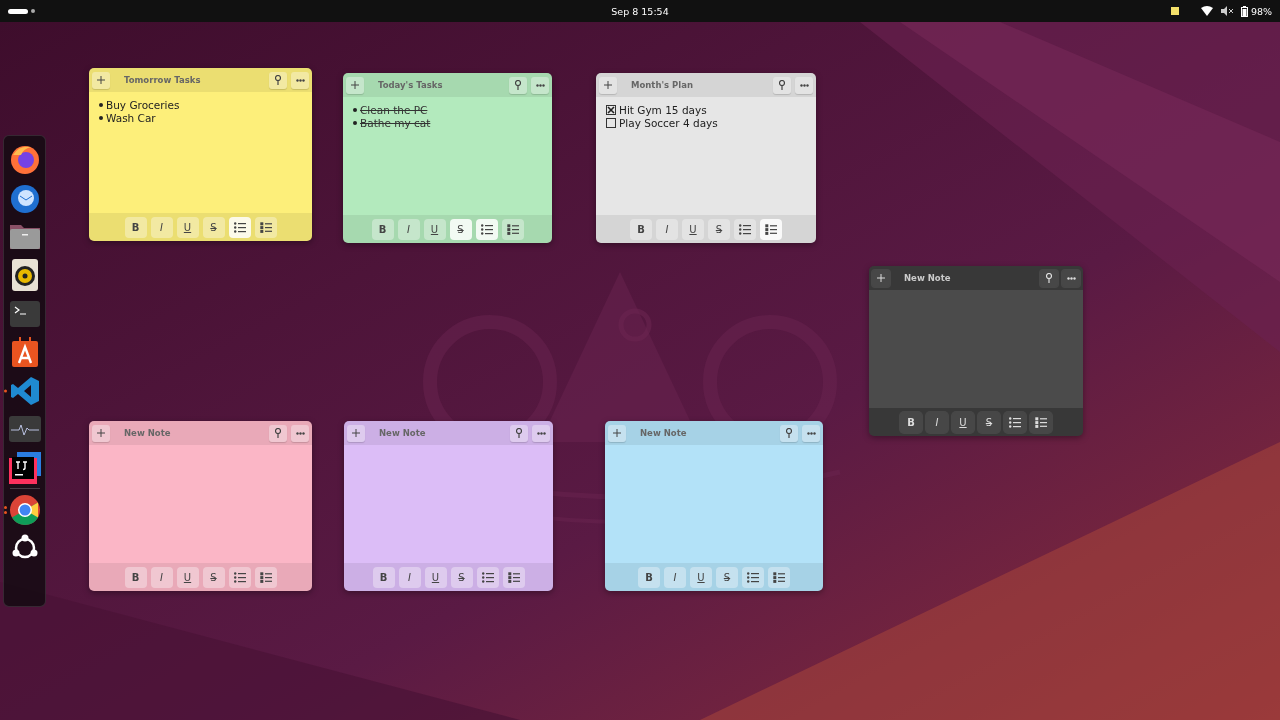  Describe the element at coordinates (1206, 11) in the screenshot. I see `wifi-icon` at that location.